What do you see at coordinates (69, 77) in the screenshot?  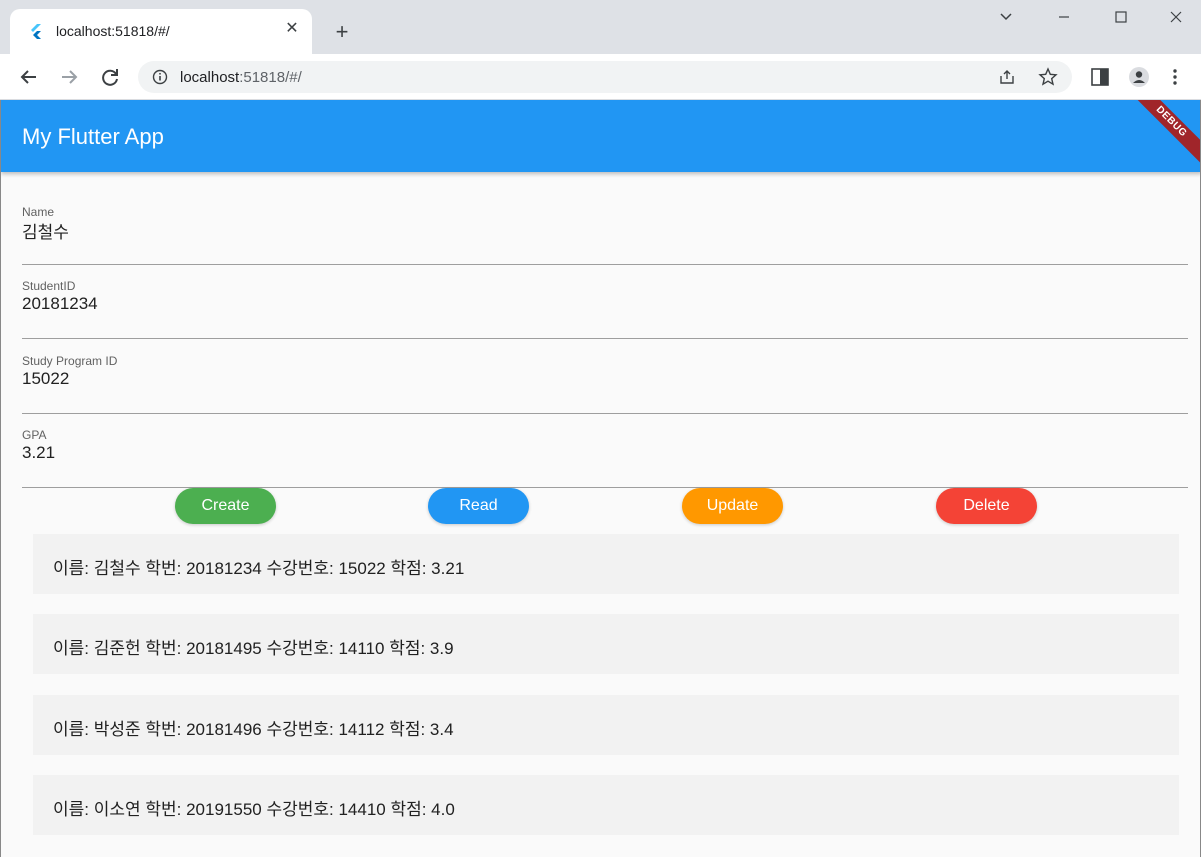 I see `forward-arrow-icon` at bounding box center [69, 77].